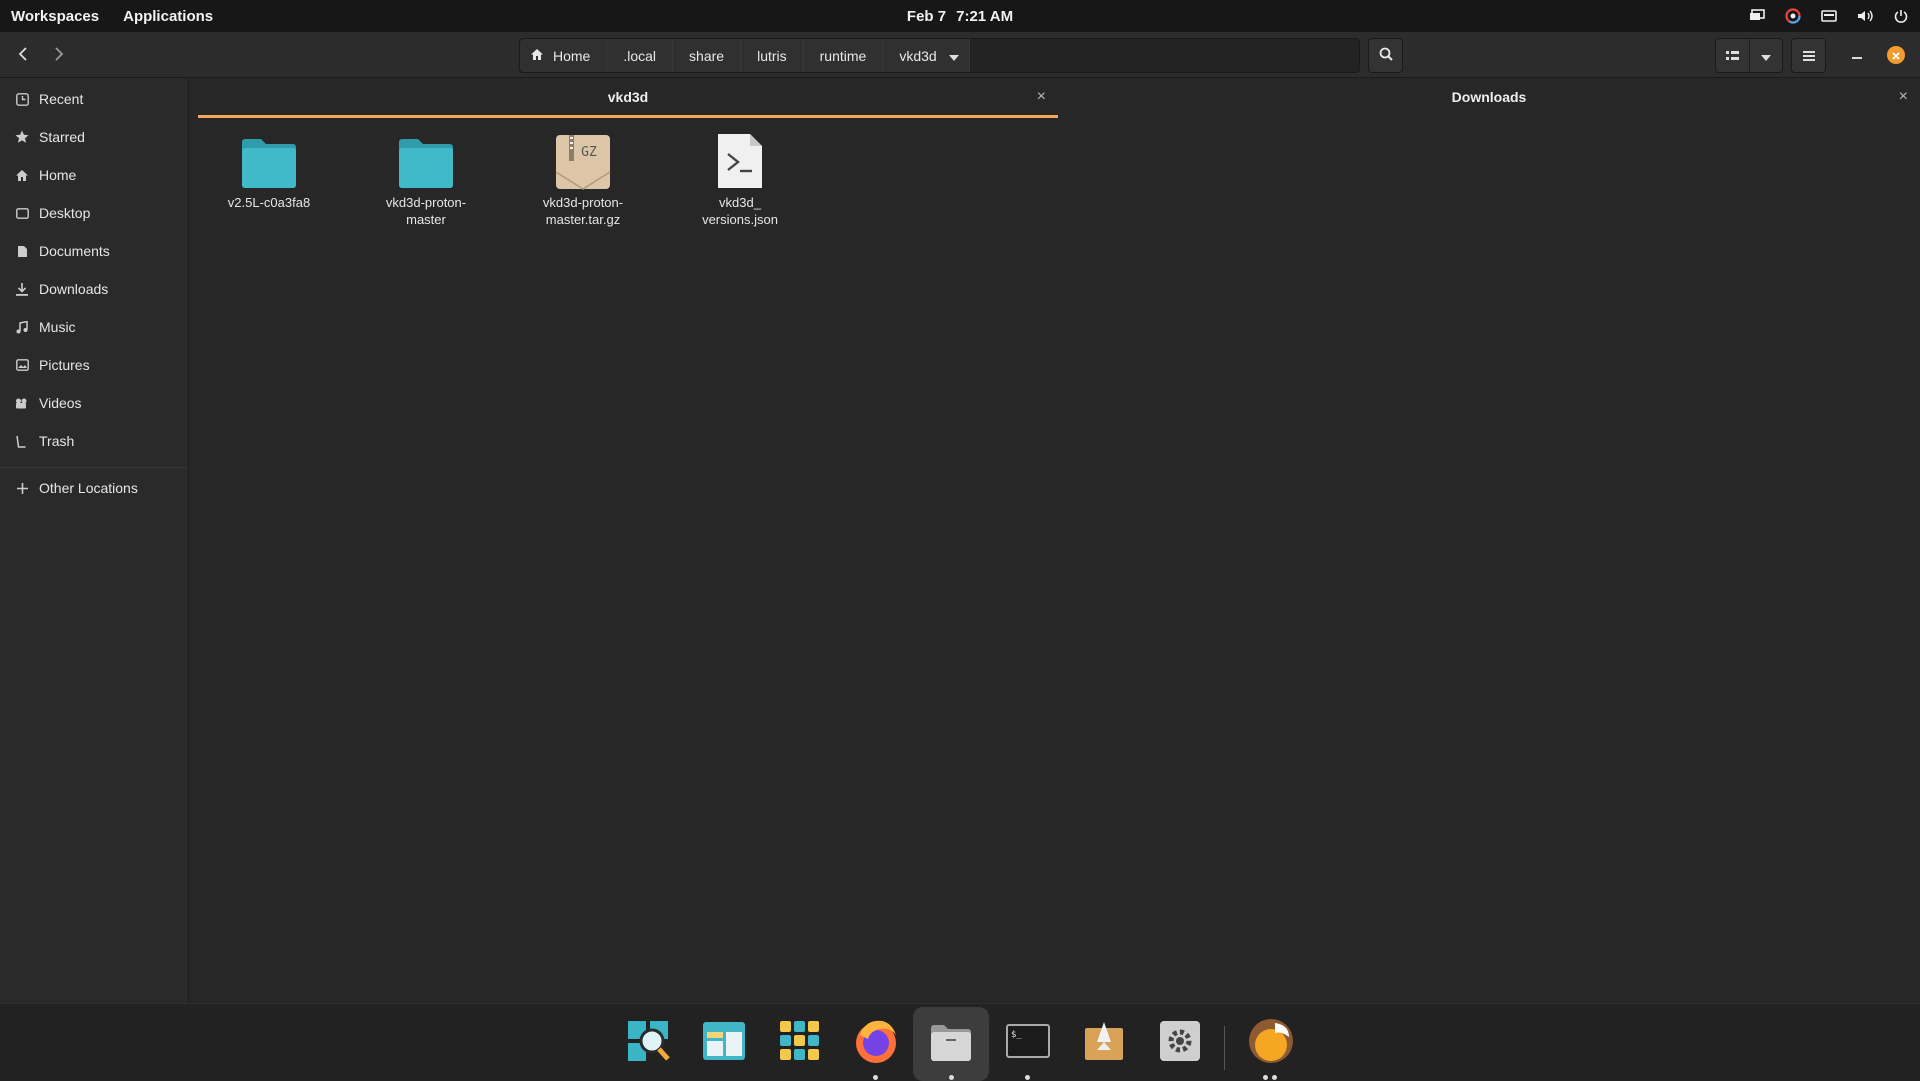 This screenshot has height=1081, width=1920. Describe the element at coordinates (1164, 55) in the screenshot. I see `path-bar-empty-area` at that location.